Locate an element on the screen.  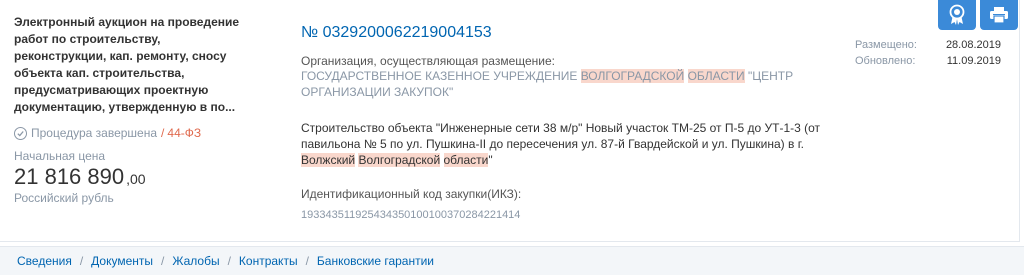
desc-highlight: Волгоградской is located at coordinates (399, 160).